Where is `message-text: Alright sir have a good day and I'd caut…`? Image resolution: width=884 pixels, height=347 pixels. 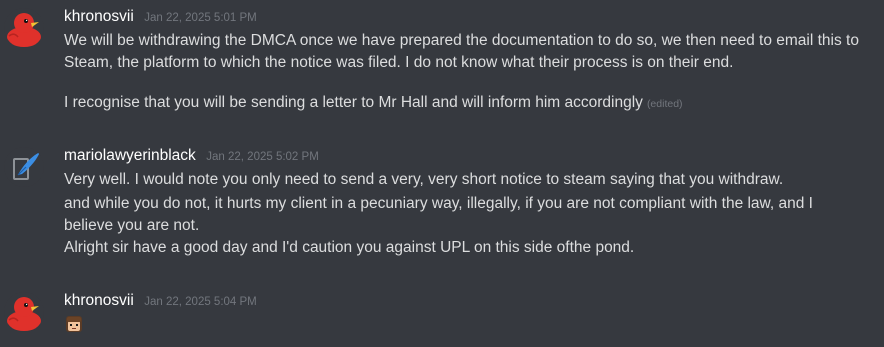
message-text: Alright sir have a good day and I'd caut… is located at coordinates (349, 247).